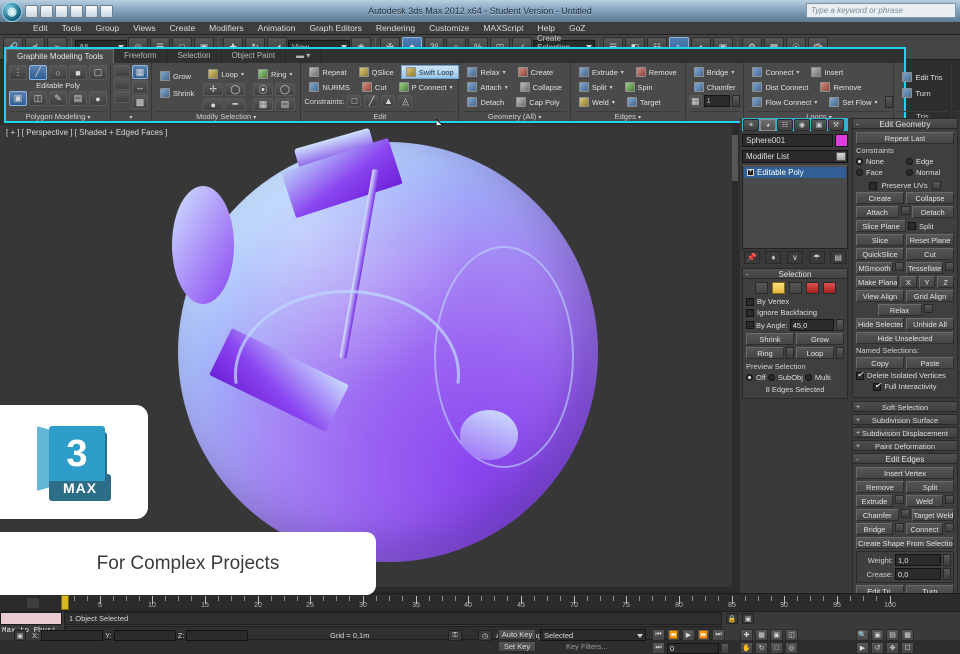  Describe the element at coordinates (874, 501) in the screenshot. I see `extrude-button: Extrude` at that location.